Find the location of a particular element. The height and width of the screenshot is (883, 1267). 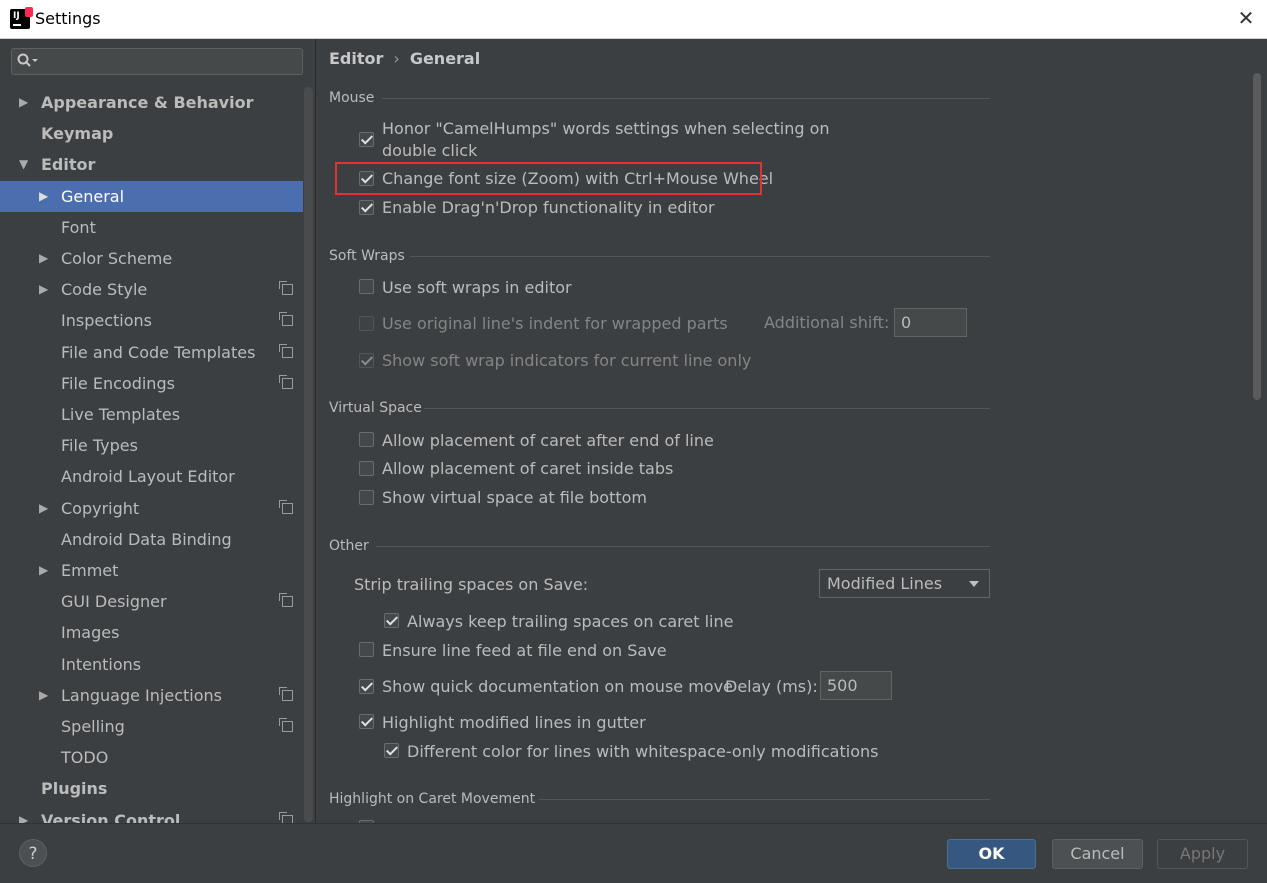

strip-trailing-dropdown: Modified Lines is located at coordinates (904, 583).